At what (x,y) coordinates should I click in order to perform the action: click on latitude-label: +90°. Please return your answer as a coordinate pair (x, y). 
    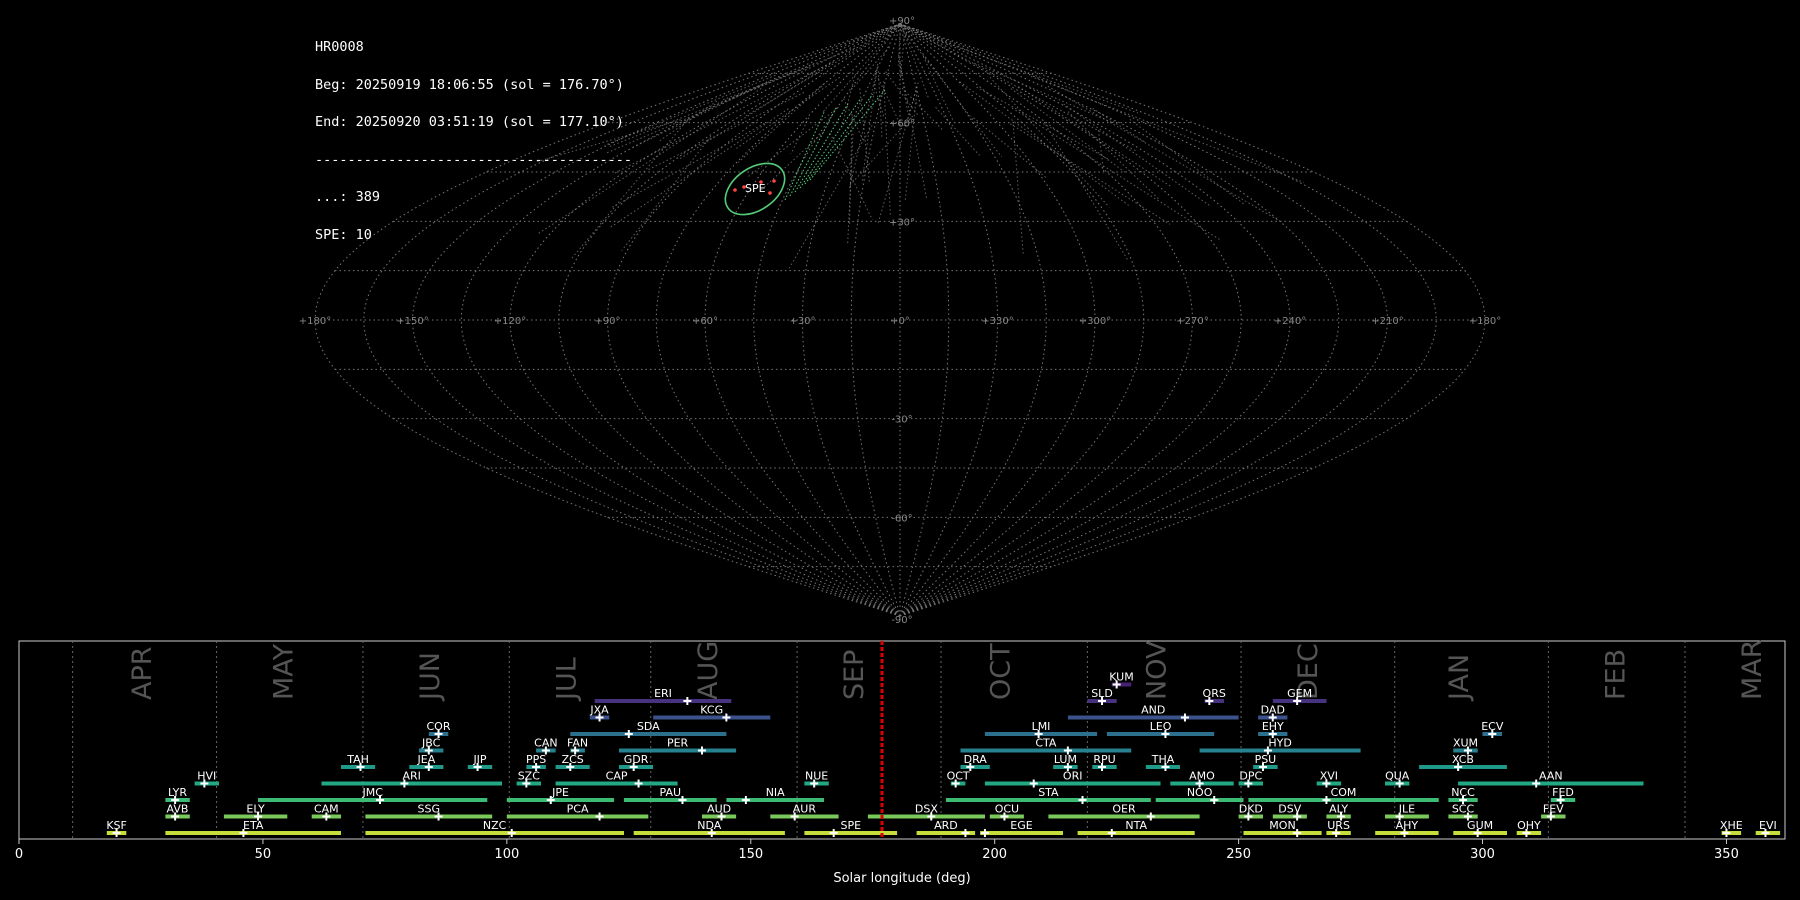
    Looking at the image, I should click on (902, 21).